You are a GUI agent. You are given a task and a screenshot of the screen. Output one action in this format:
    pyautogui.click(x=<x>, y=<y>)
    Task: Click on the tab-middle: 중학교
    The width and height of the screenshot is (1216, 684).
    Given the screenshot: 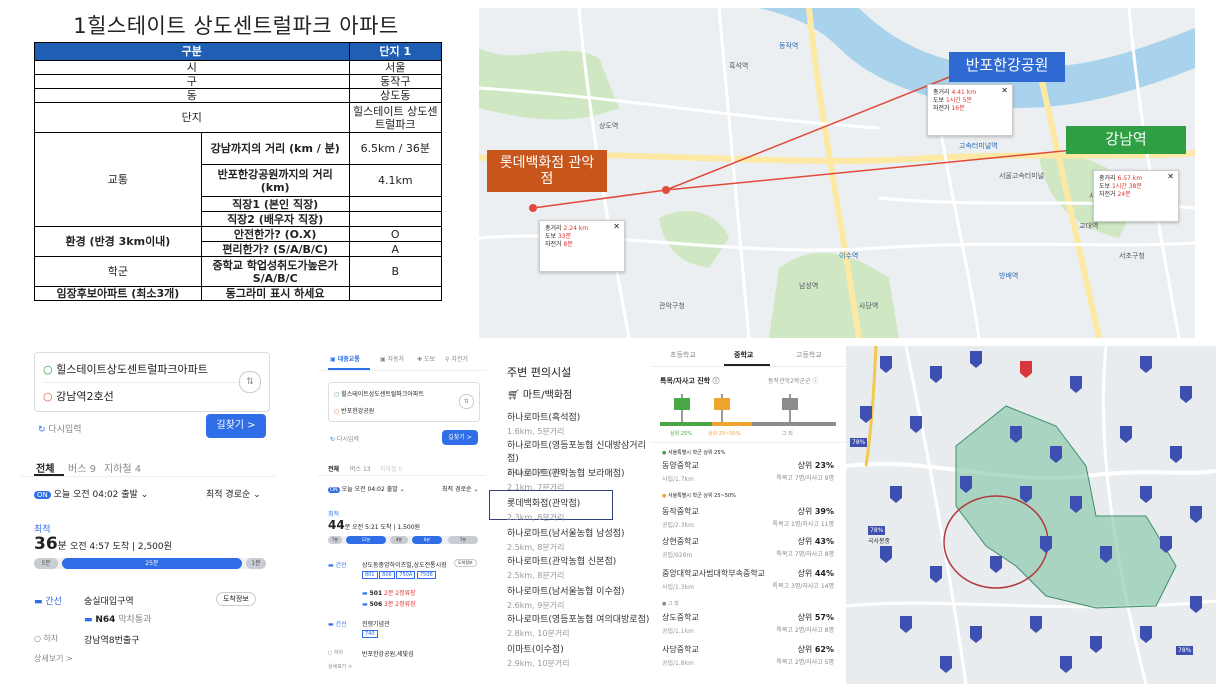 What is the action you would take?
    pyautogui.click(x=743, y=355)
    